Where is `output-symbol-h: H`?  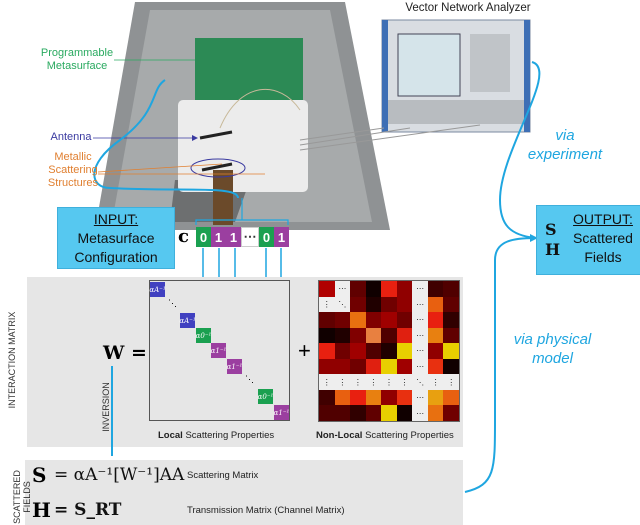
output-symbol-h: H is located at coordinates (553, 249).